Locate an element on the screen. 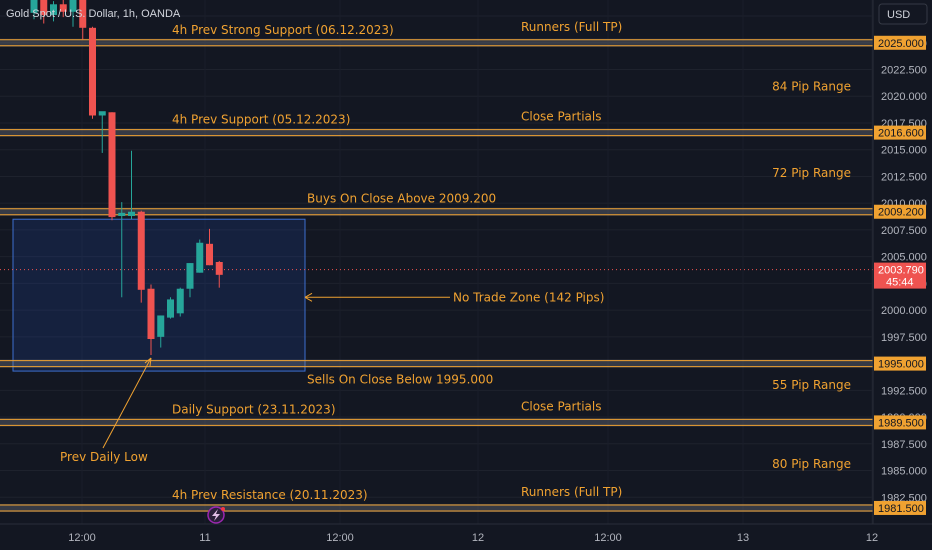 This screenshot has height=550, width=932. zone-label: No Trade Zone (142 Pips) is located at coordinates (528, 297).